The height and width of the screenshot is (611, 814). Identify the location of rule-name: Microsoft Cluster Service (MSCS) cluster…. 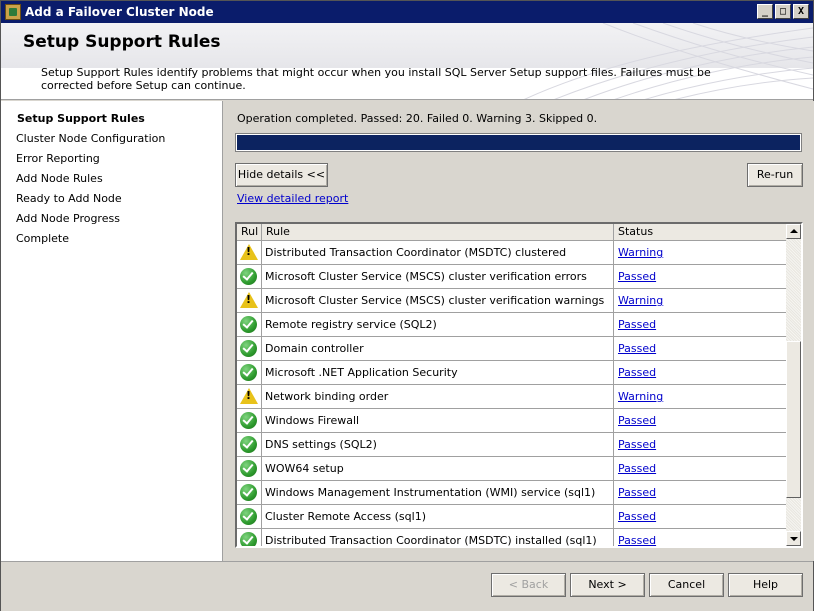
(438, 276).